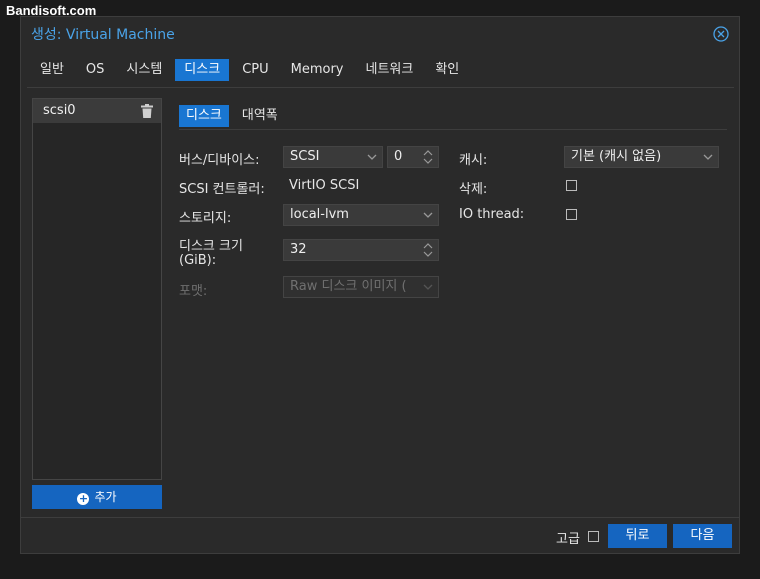 The height and width of the screenshot is (579, 760). Describe the element at coordinates (361, 250) in the screenshot. I see `disk-size-spinner: 32` at that location.